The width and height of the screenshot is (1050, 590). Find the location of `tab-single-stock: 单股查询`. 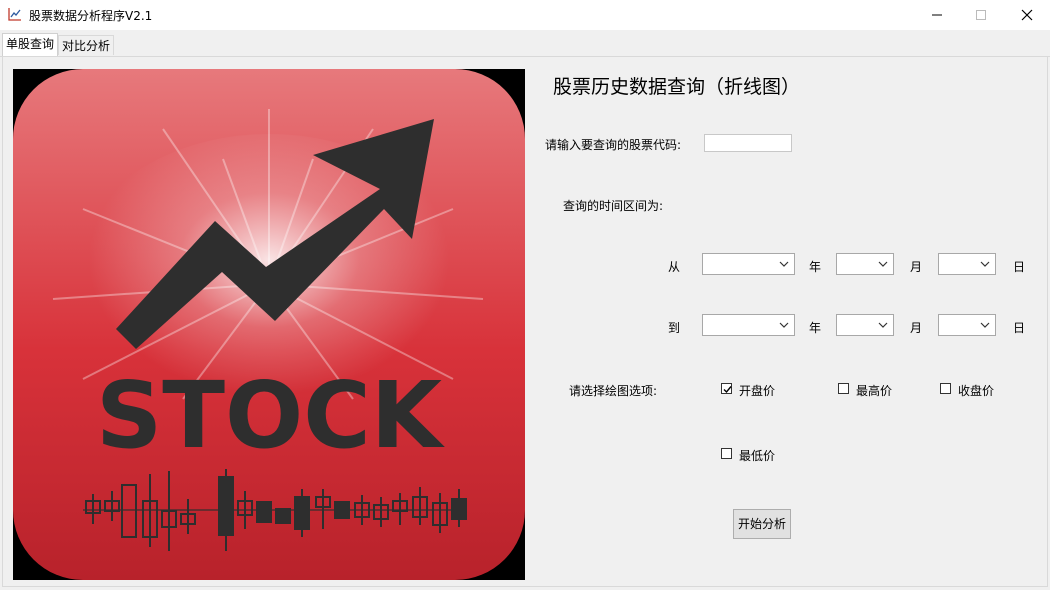

tab-single-stock: 单股查询 is located at coordinates (30, 44).